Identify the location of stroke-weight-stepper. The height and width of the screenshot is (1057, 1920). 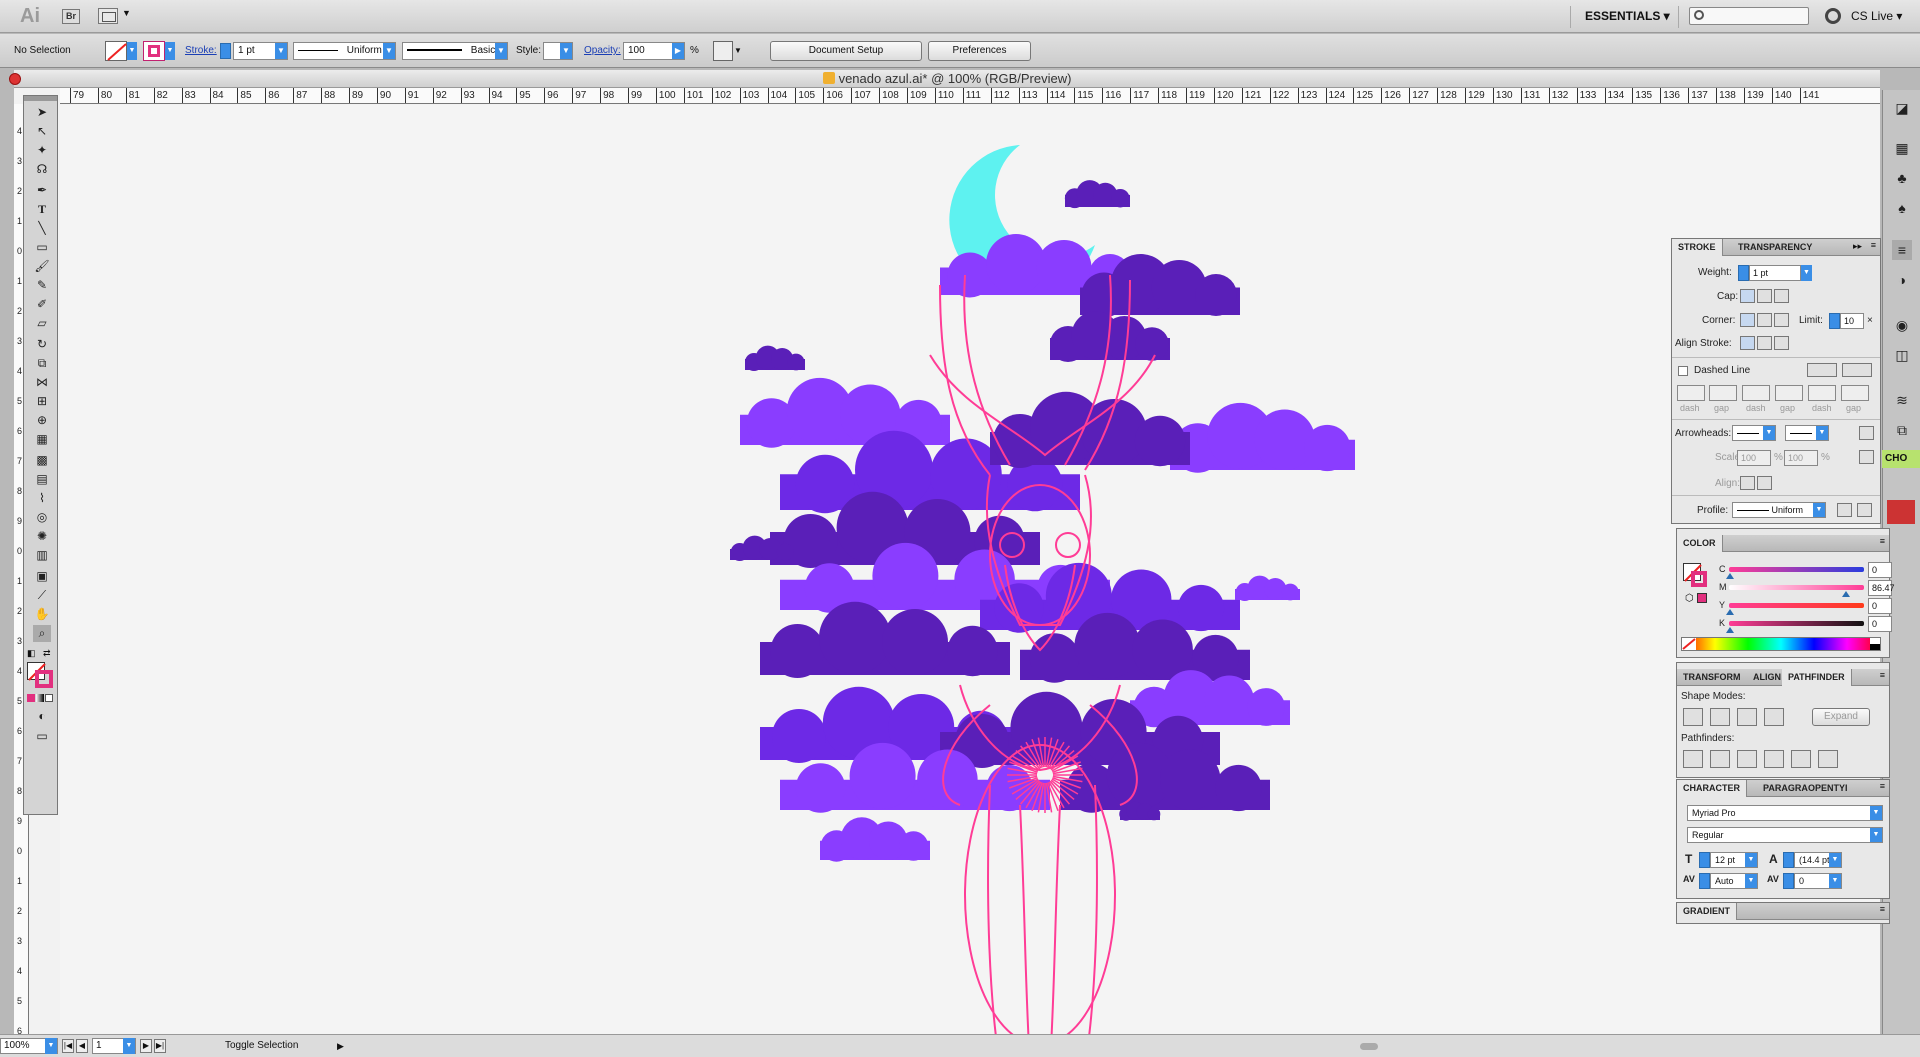
(225, 51).